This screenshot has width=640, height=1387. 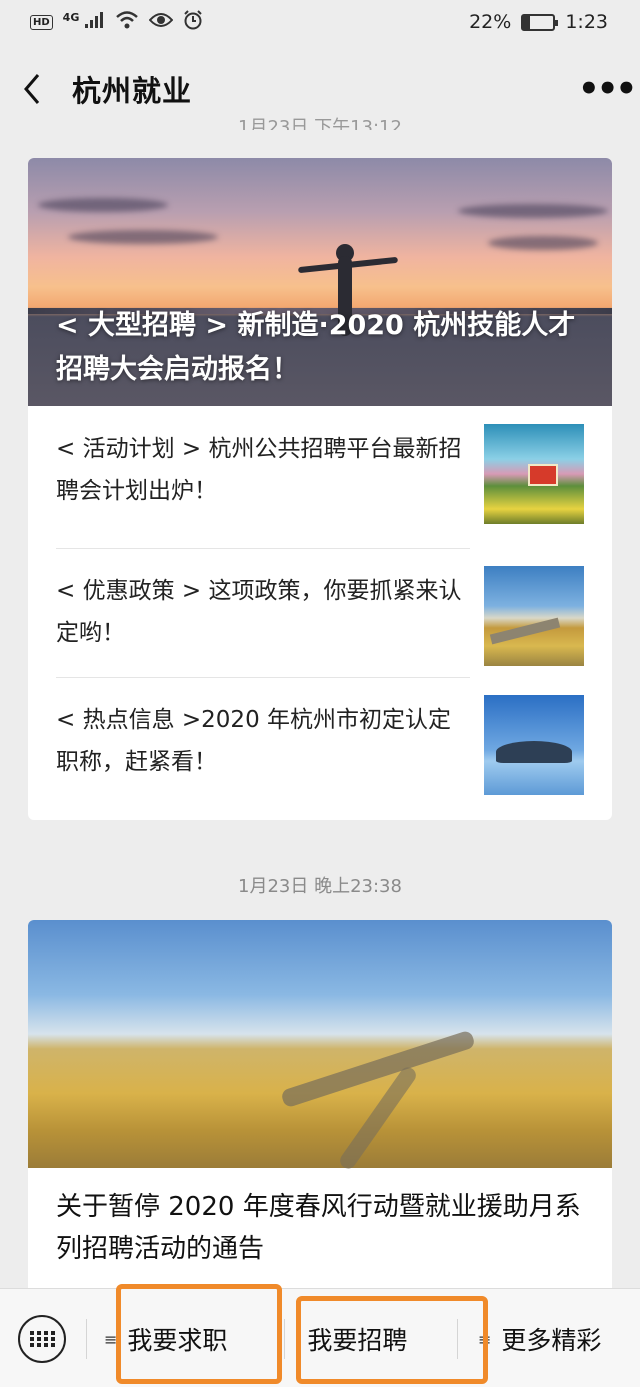 What do you see at coordinates (586, 22) in the screenshot?
I see `clock: 1:23` at bounding box center [586, 22].